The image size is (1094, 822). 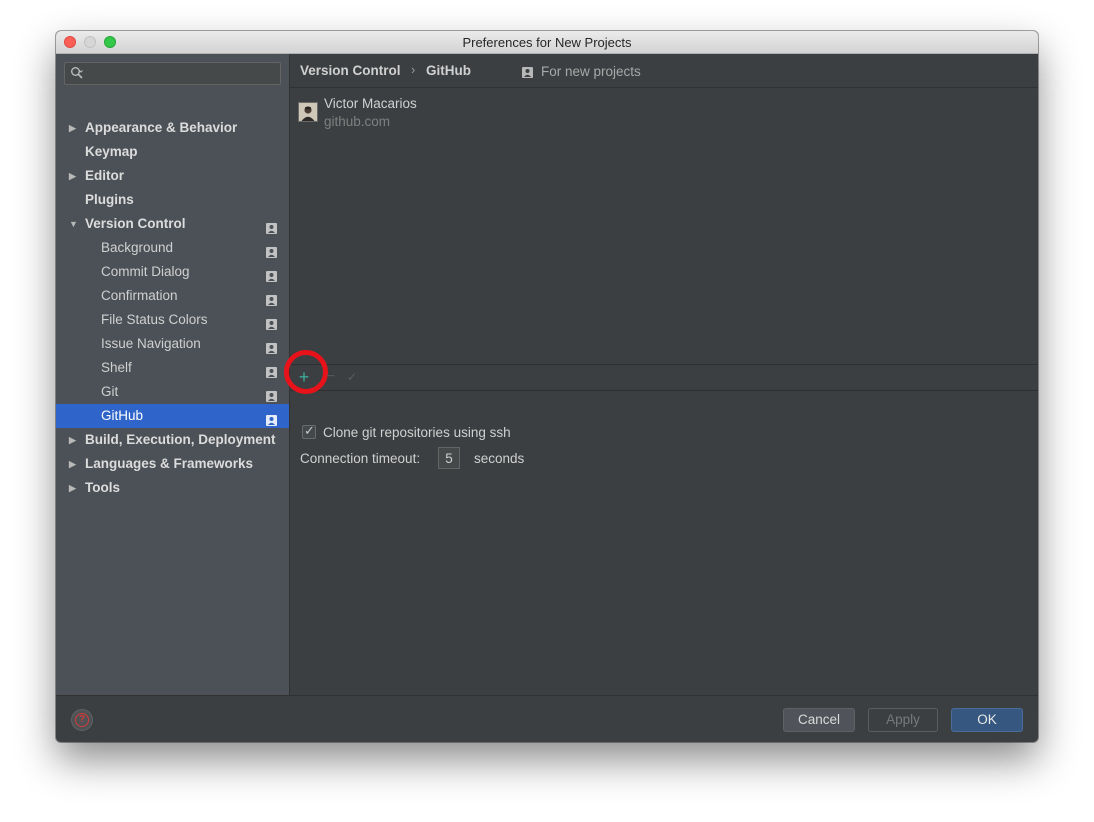 I want to click on window-title: Preferences for New Projects, so click(x=547, y=42).